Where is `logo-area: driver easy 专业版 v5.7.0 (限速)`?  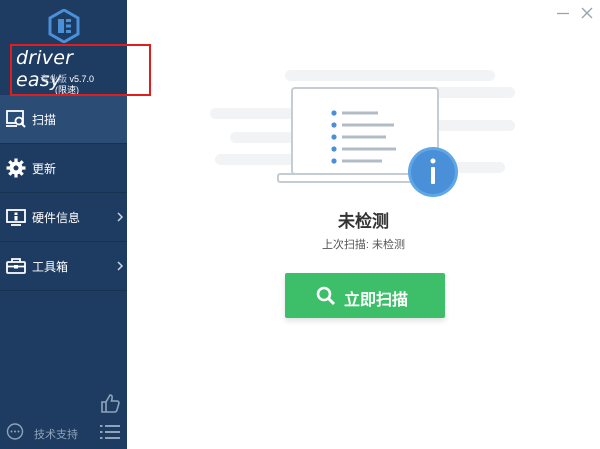
logo-area: driver easy 专业版 v5.7.0 (限速) is located at coordinates (63, 47).